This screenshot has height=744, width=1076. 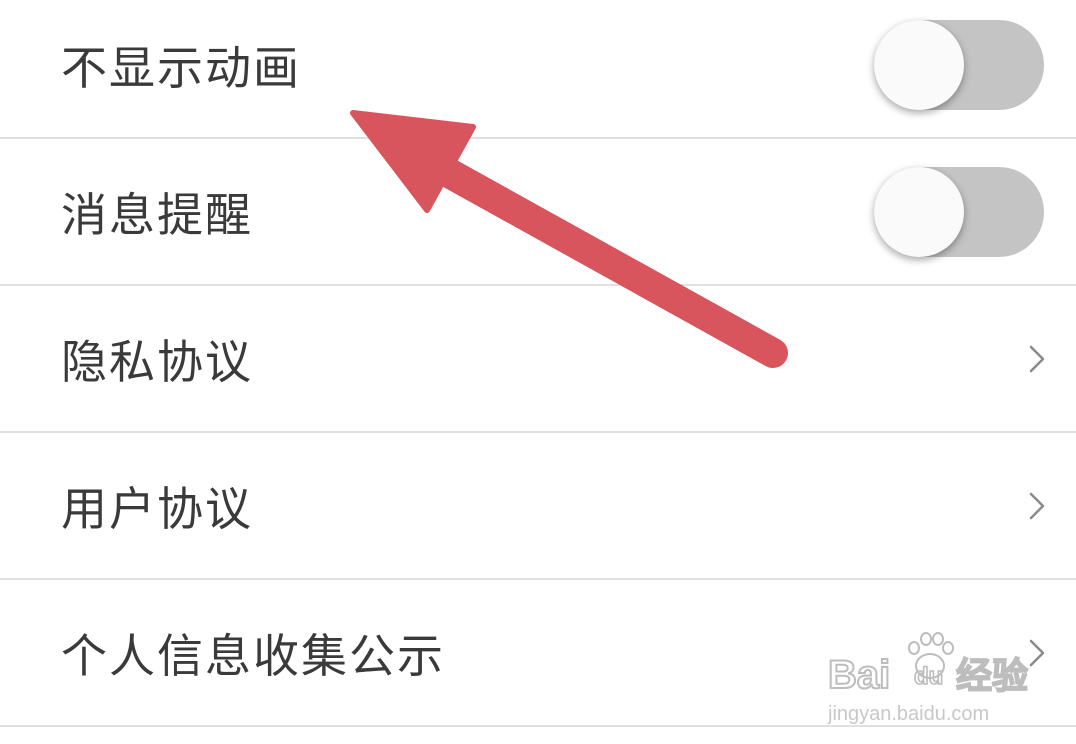 I want to click on setting-label: 个人信息收集公示, so click(x=253, y=656).